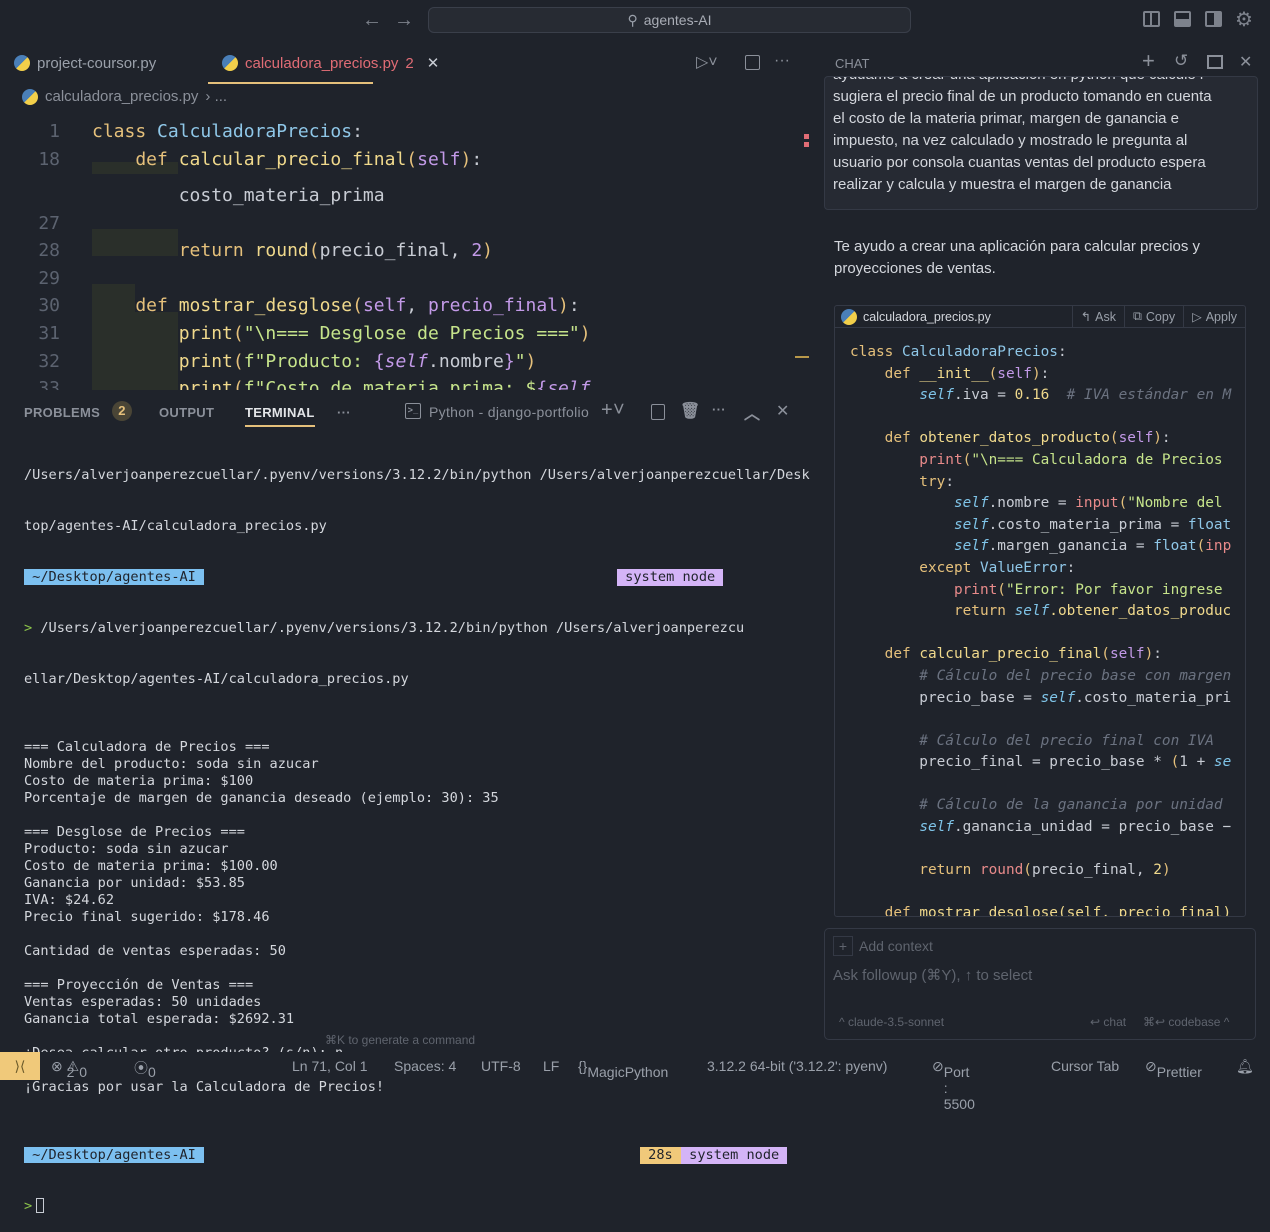 The height and width of the screenshot is (1232, 1270). I want to click on breadcrumb-file: calculadora_precios.py, so click(121, 96).